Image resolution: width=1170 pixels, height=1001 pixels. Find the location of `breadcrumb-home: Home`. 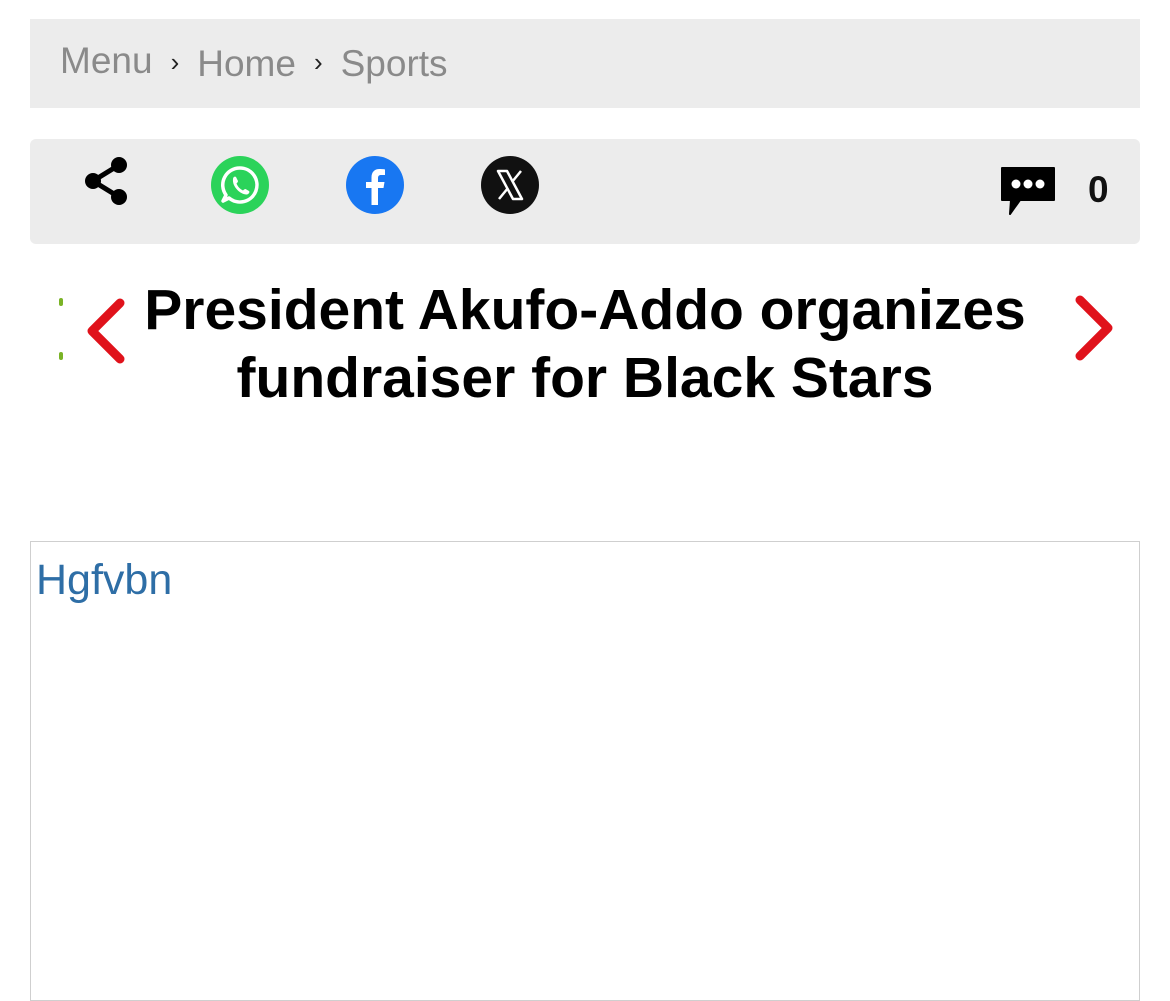

breadcrumb-home: Home is located at coordinates (246, 64).